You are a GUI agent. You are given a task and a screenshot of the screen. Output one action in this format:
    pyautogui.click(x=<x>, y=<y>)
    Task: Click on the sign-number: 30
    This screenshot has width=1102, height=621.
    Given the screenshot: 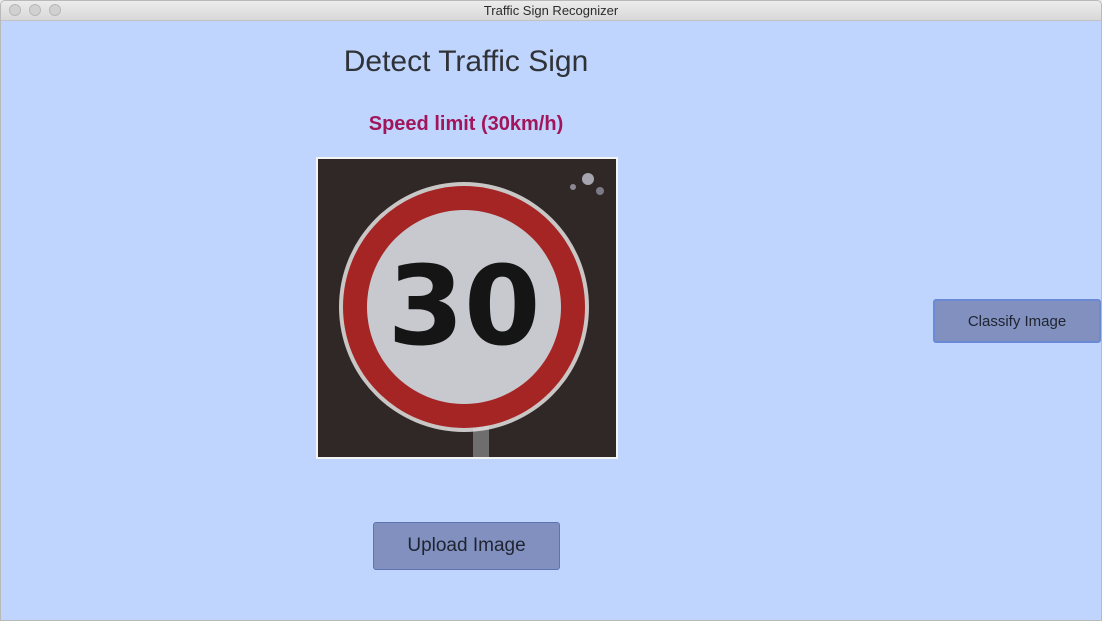 What is the action you would take?
    pyautogui.click(x=463, y=306)
    